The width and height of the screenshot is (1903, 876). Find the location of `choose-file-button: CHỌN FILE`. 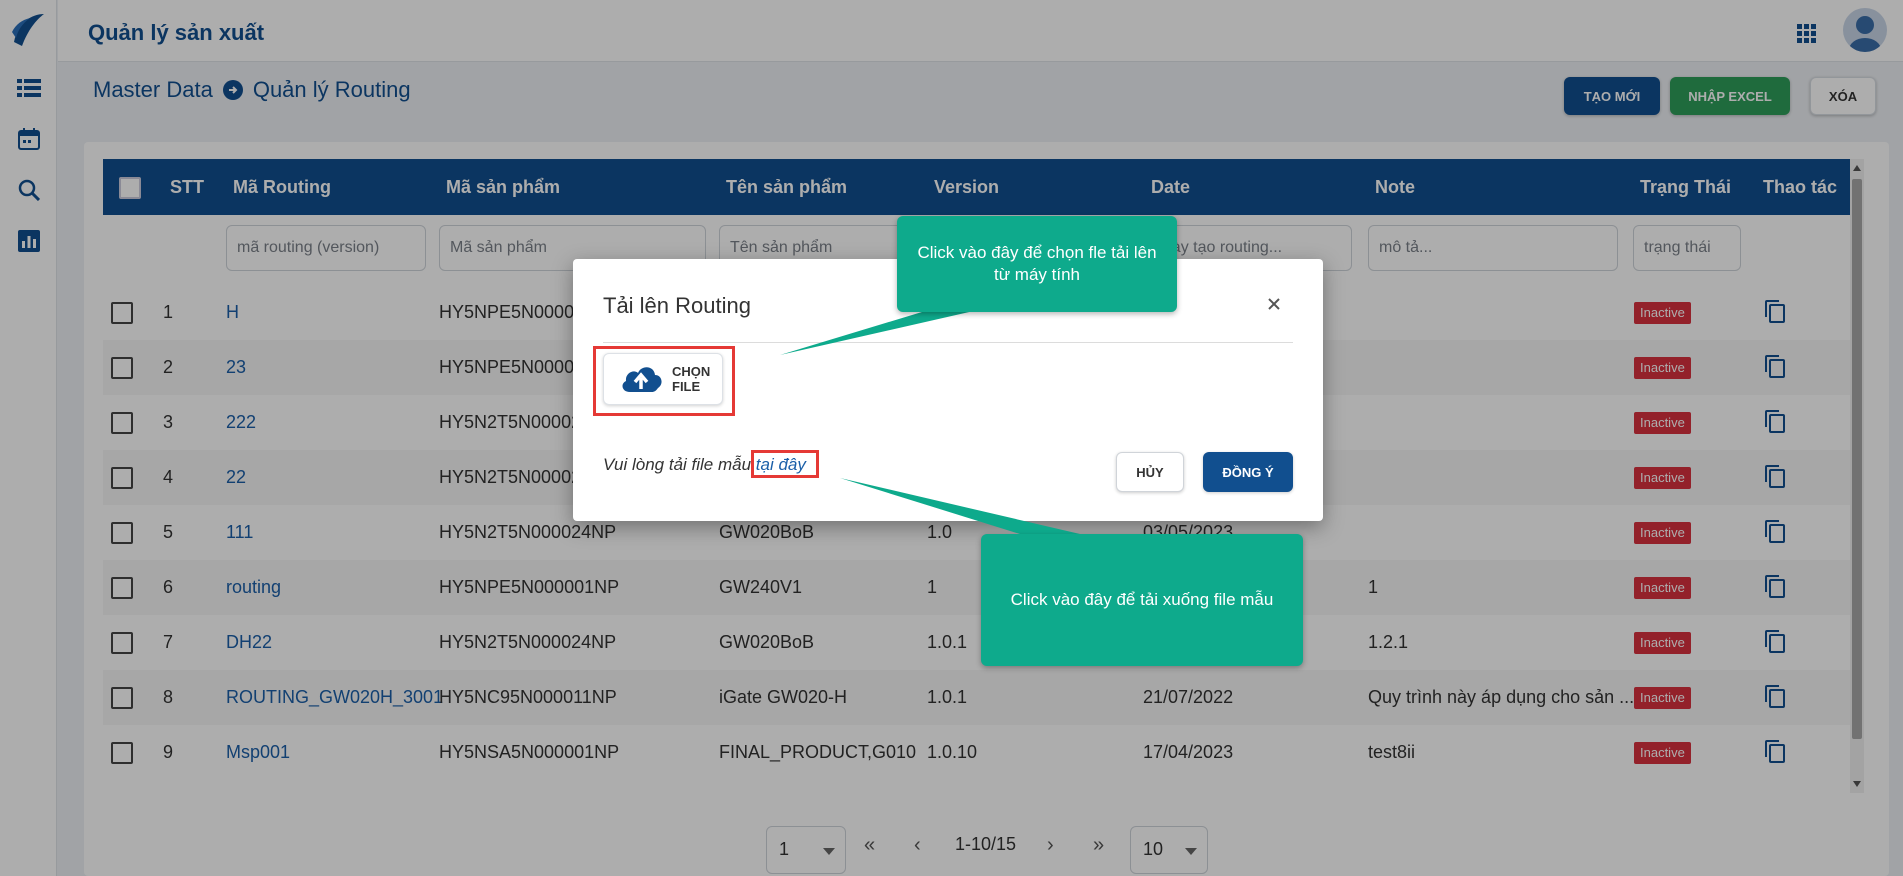

choose-file-button: CHỌN FILE is located at coordinates (663, 379).